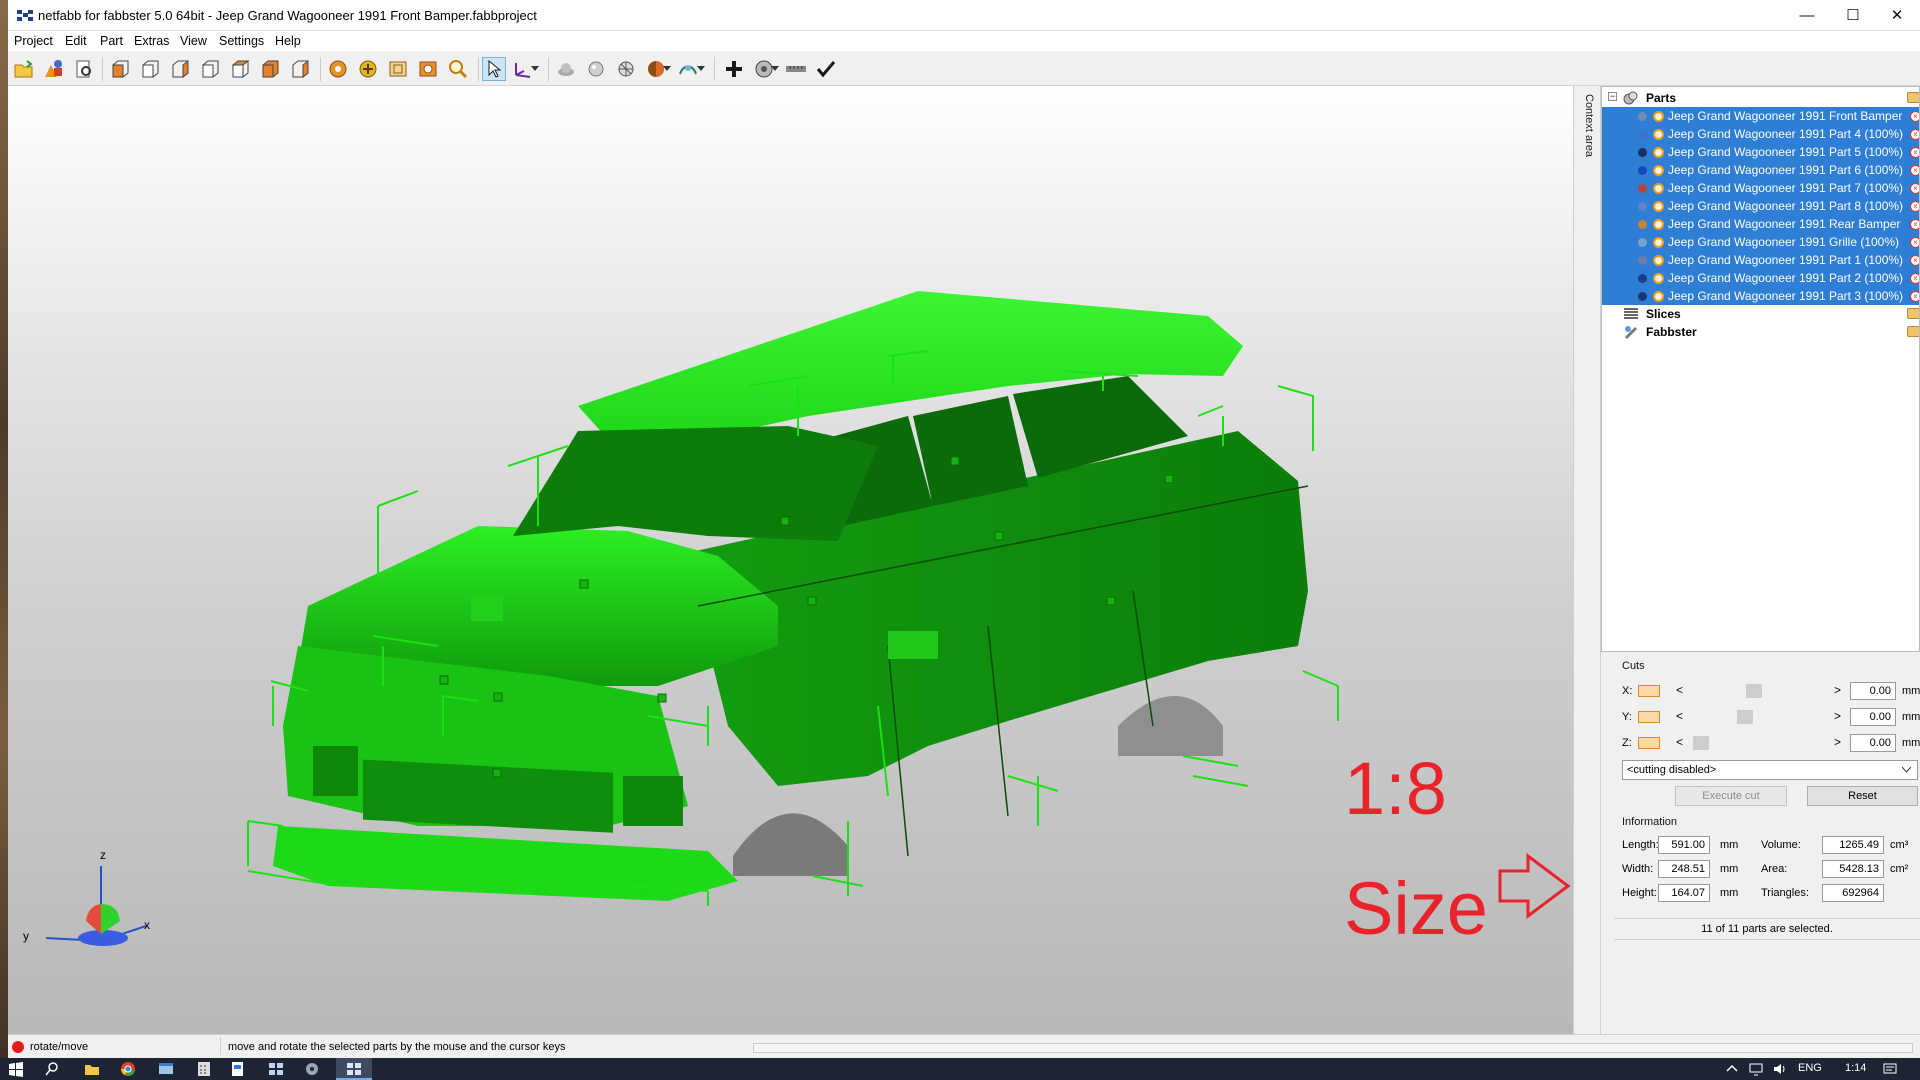 This screenshot has width=1920, height=1080. Describe the element at coordinates (458, 69) in the screenshot. I see `zoom-icon` at that location.